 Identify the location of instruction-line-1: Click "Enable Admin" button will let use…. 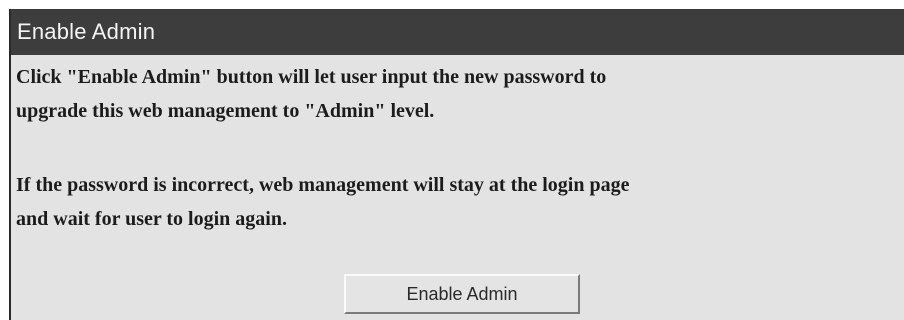
(311, 77).